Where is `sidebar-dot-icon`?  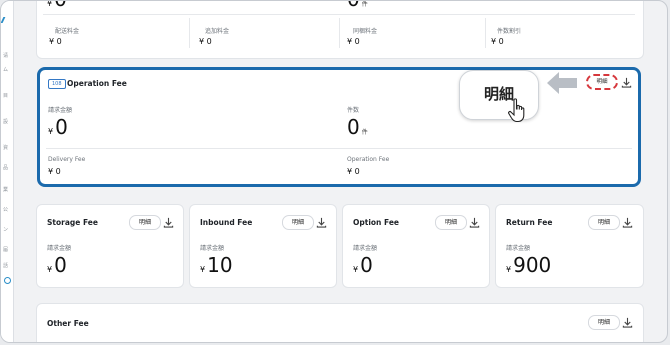 sidebar-dot-icon is located at coordinates (7, 280).